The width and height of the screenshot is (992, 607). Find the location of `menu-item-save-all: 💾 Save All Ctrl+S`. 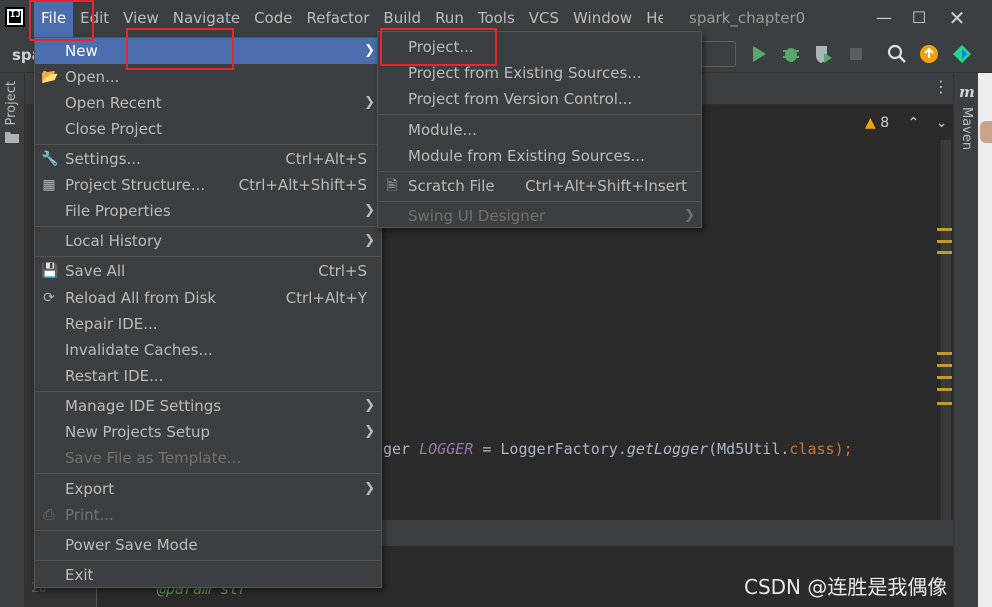

menu-item-save-all: 💾 Save All Ctrl+S is located at coordinates (208, 271).